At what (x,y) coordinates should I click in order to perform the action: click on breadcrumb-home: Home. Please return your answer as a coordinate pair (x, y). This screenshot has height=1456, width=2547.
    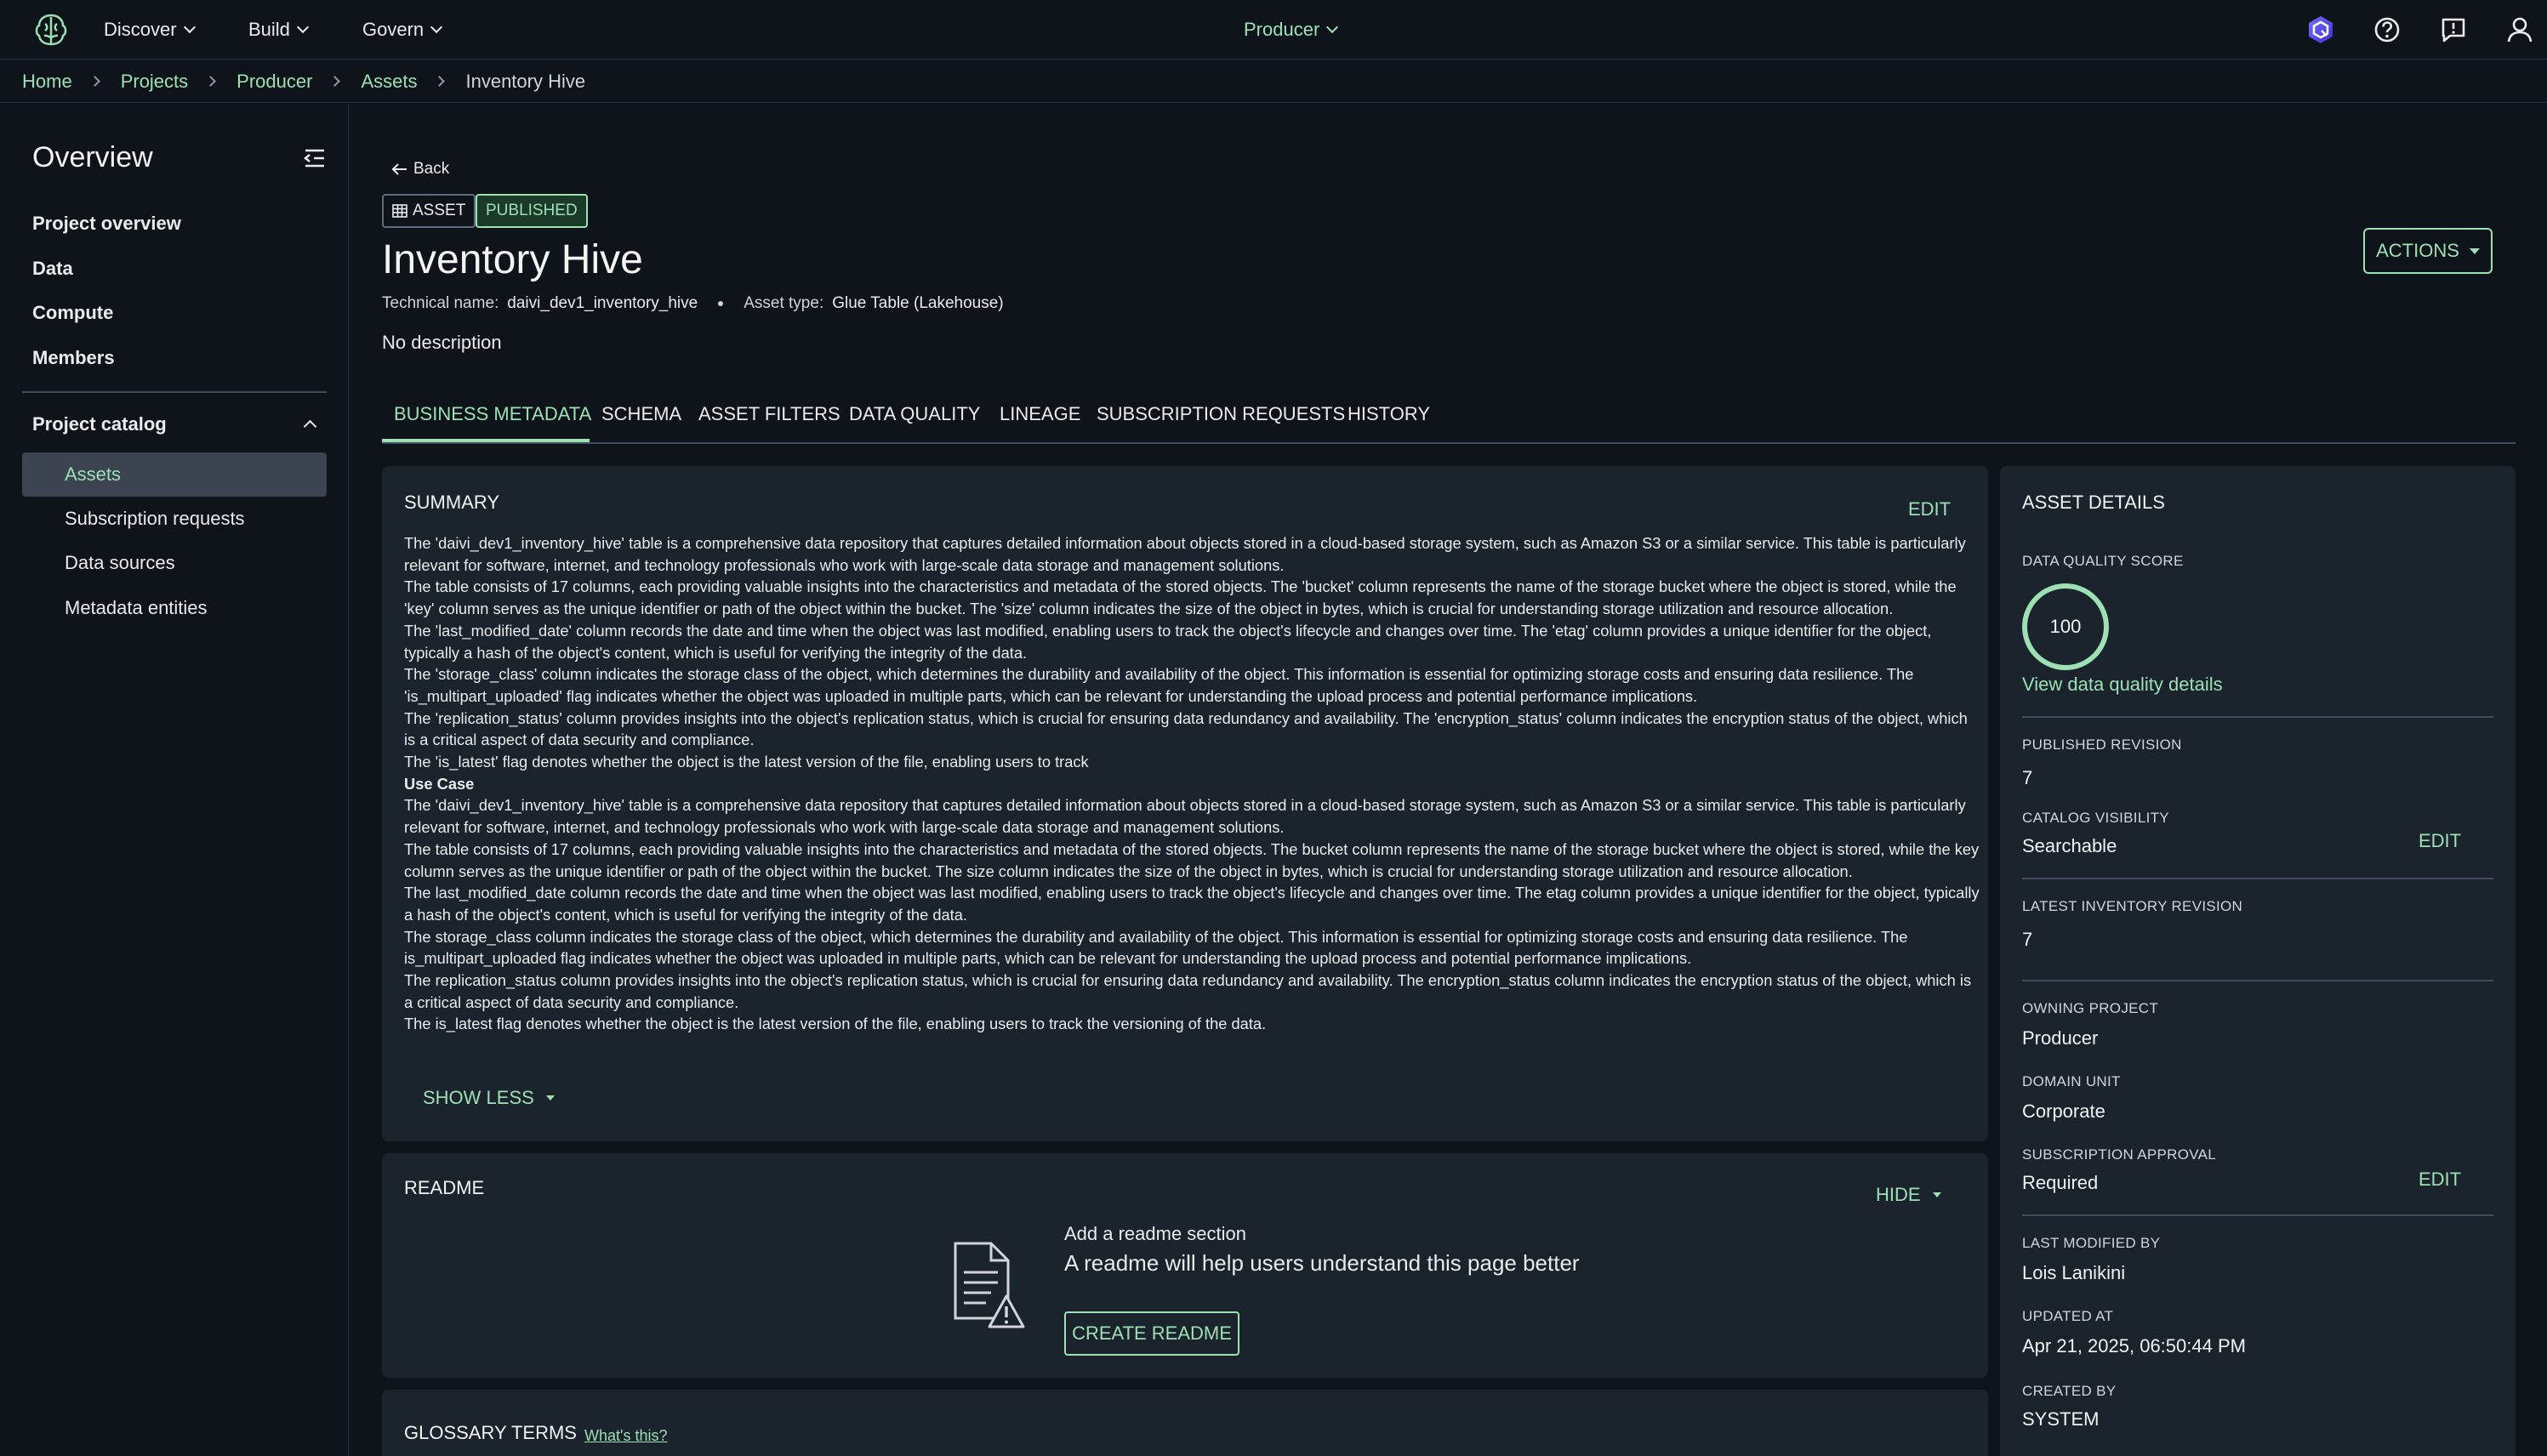
    Looking at the image, I should click on (47, 82).